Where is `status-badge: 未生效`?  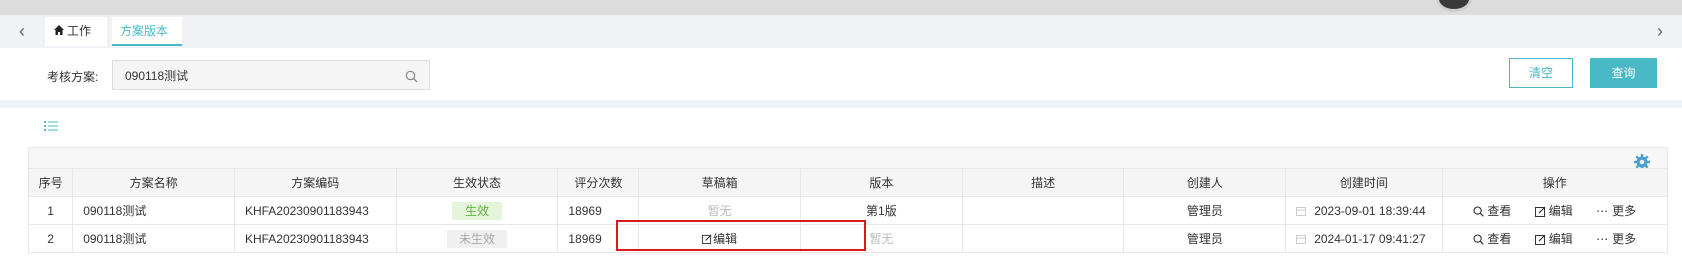 status-badge: 未生效 is located at coordinates (477, 238).